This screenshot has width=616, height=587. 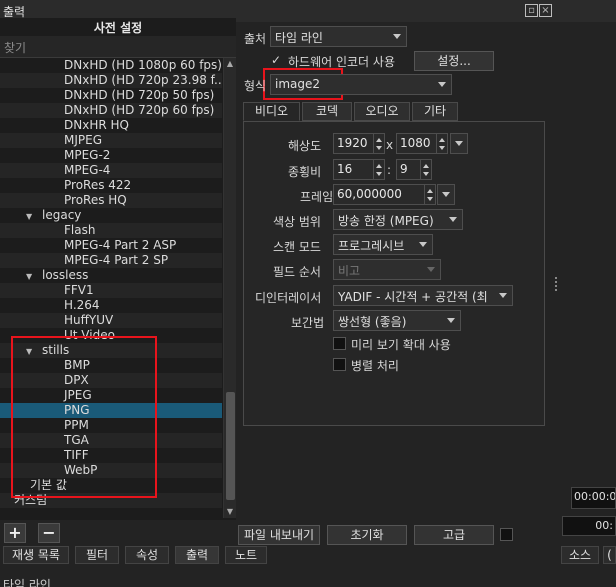 I want to click on advanced-button: 고급, so click(x=454, y=535).